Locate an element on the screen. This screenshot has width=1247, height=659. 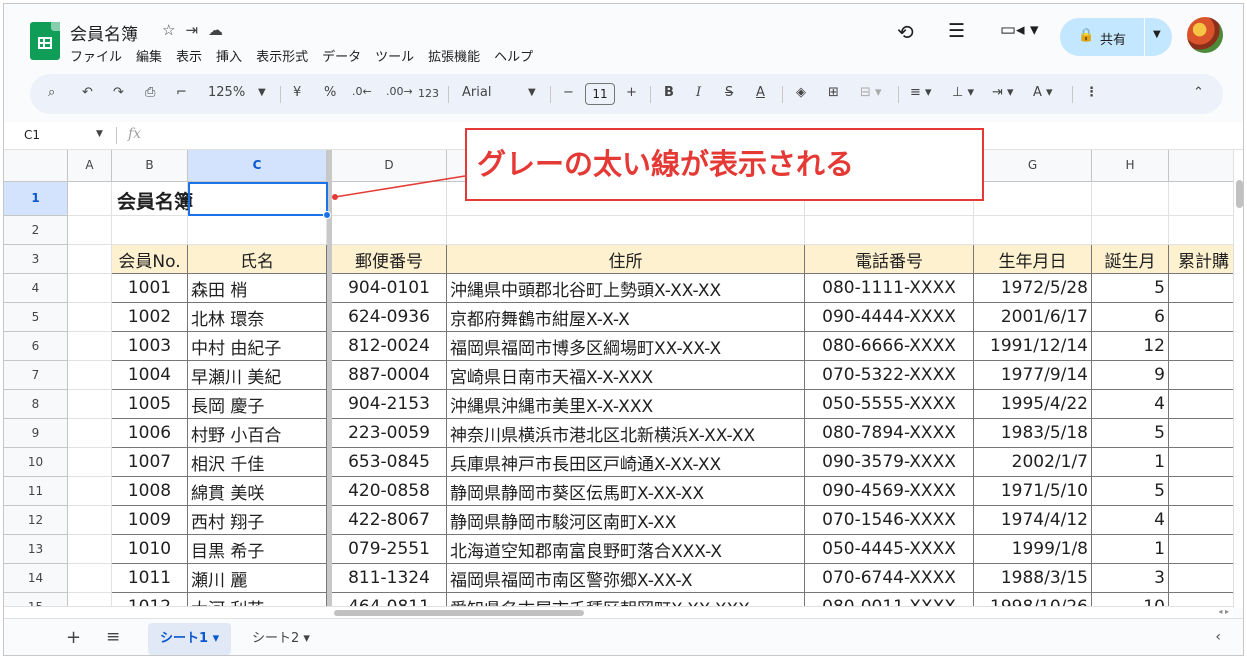
table-cell: 相沢 千佳 is located at coordinates (257, 462).